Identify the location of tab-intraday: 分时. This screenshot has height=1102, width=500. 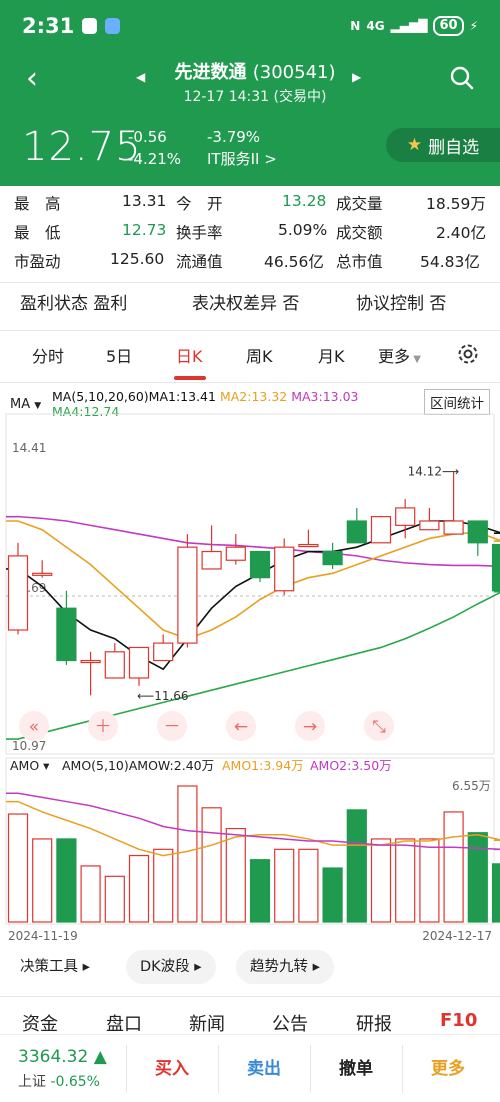
(48, 355).